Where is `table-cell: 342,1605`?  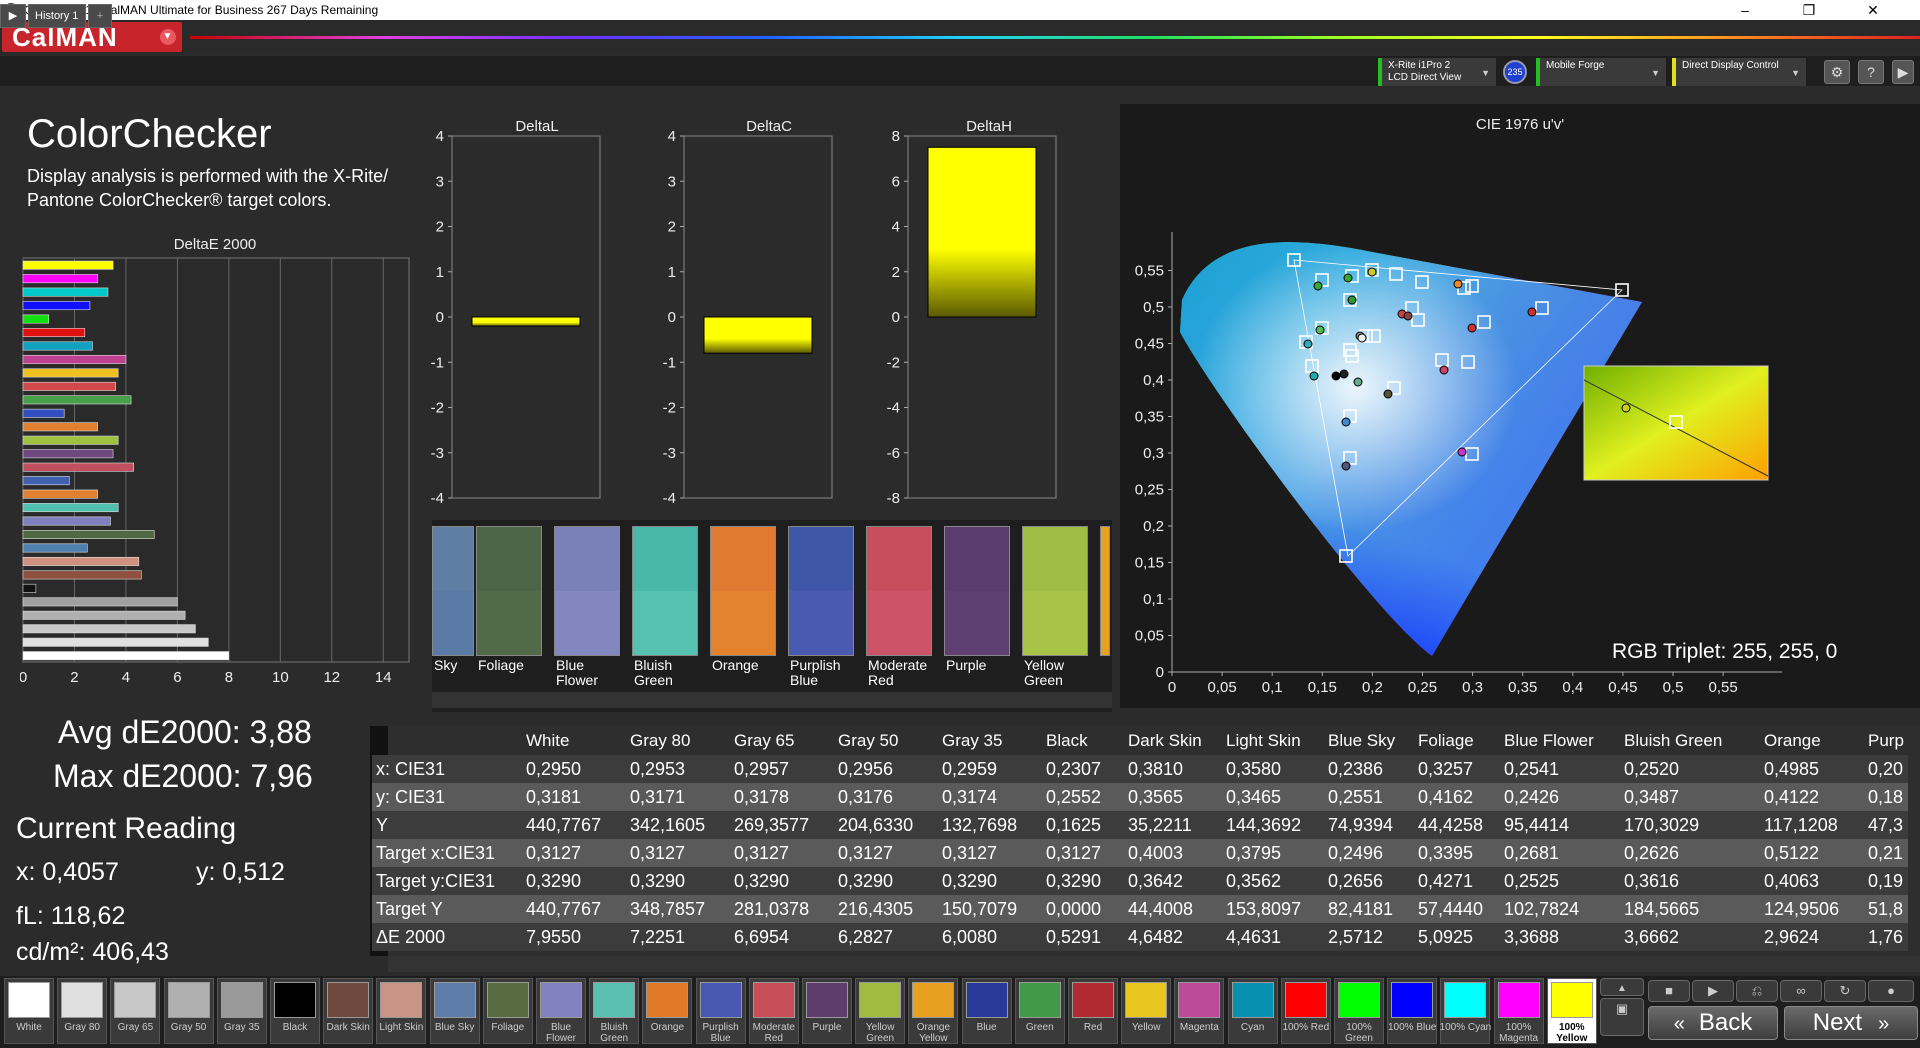 table-cell: 342,1605 is located at coordinates (668, 824).